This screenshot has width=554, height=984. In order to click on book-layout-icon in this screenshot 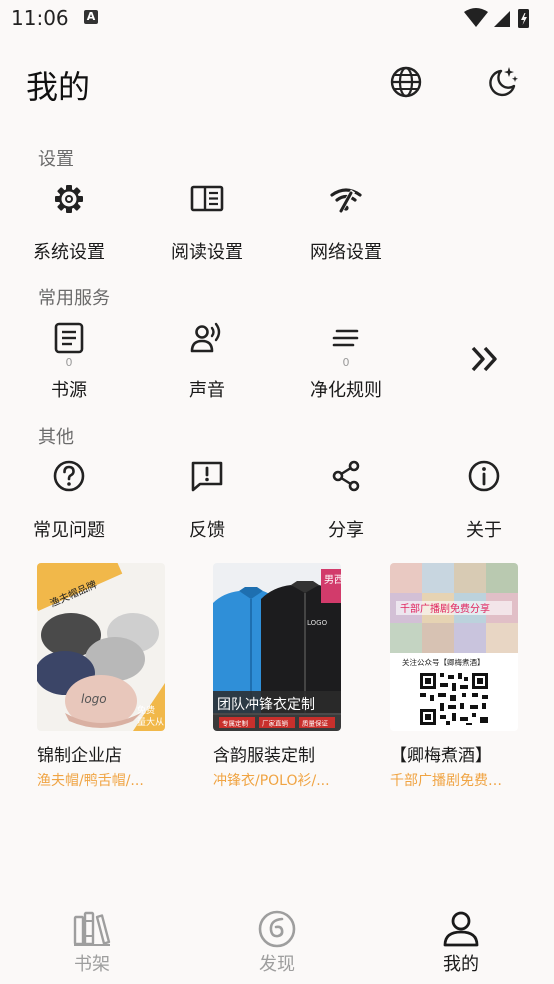, I will do `click(207, 198)`.